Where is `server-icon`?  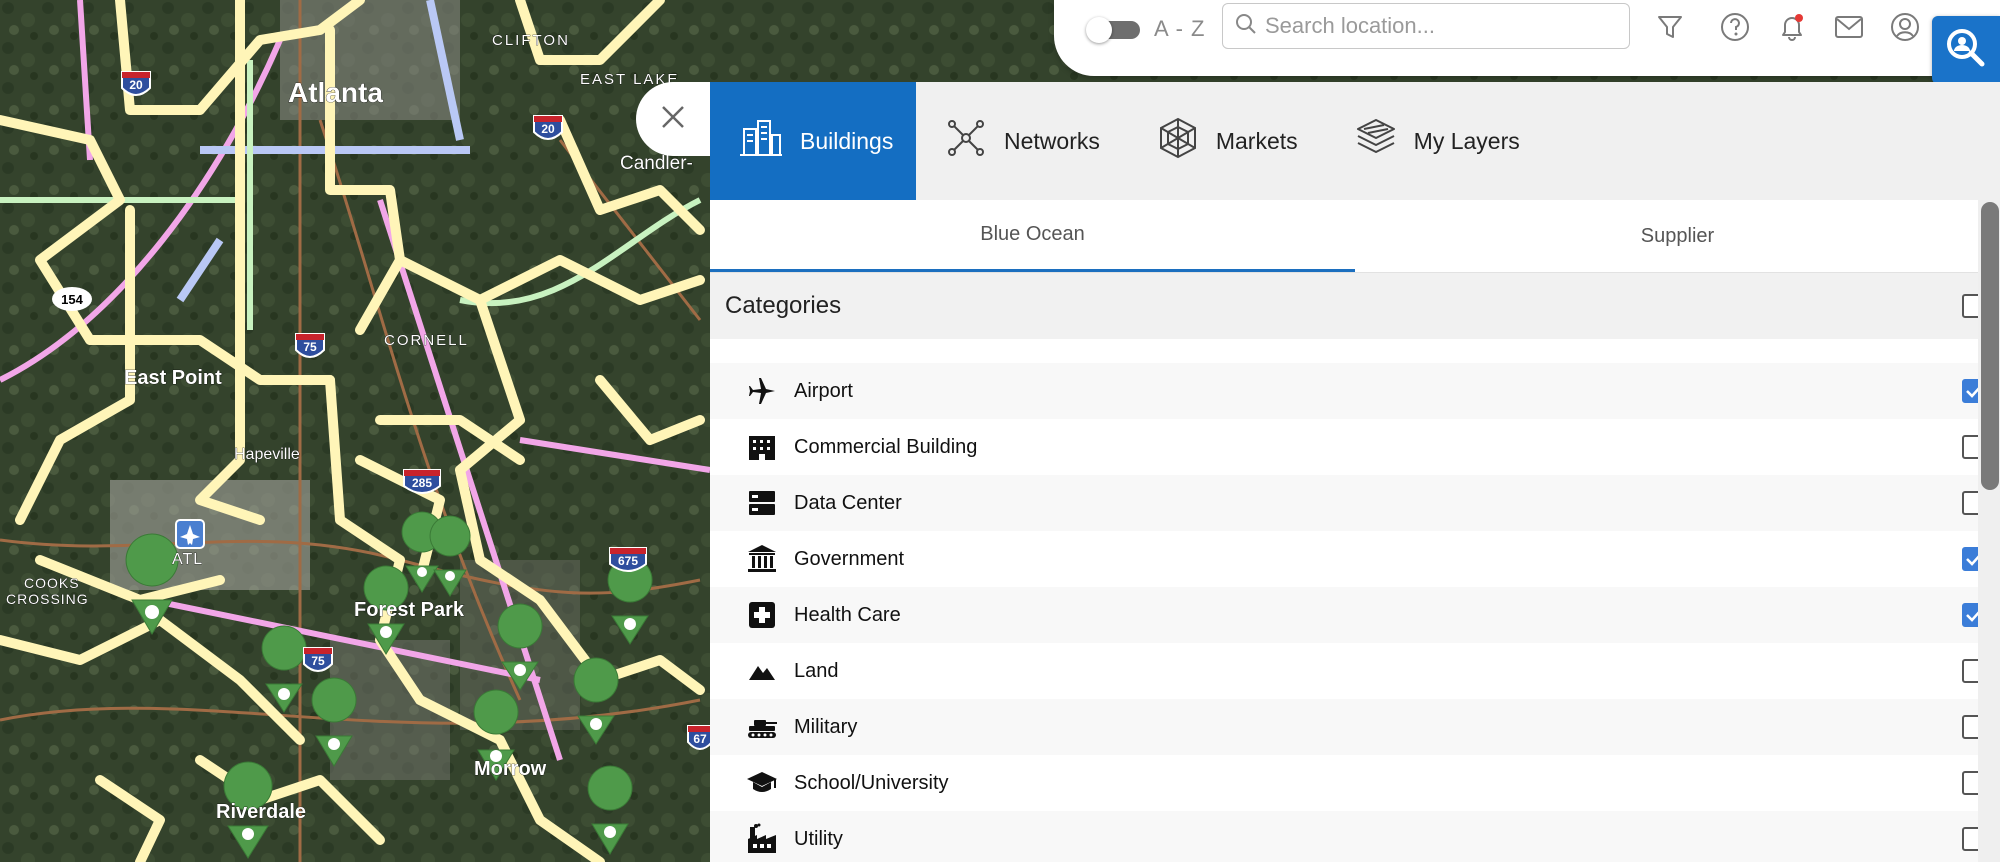
server-icon is located at coordinates (762, 503).